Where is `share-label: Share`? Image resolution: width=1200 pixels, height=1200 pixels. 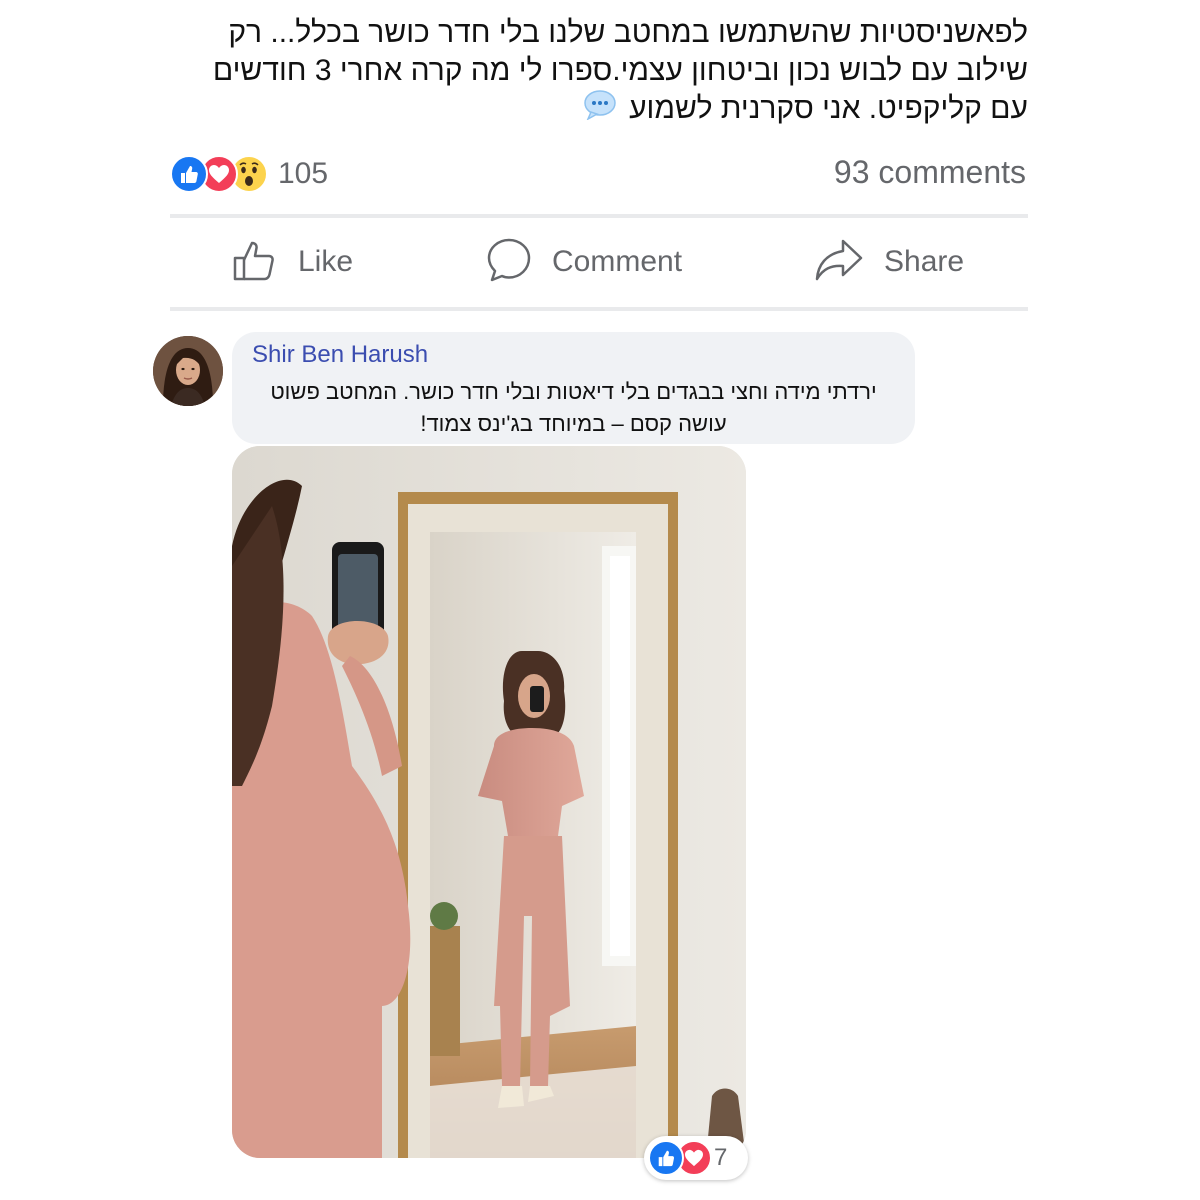
share-label: Share is located at coordinates (924, 261).